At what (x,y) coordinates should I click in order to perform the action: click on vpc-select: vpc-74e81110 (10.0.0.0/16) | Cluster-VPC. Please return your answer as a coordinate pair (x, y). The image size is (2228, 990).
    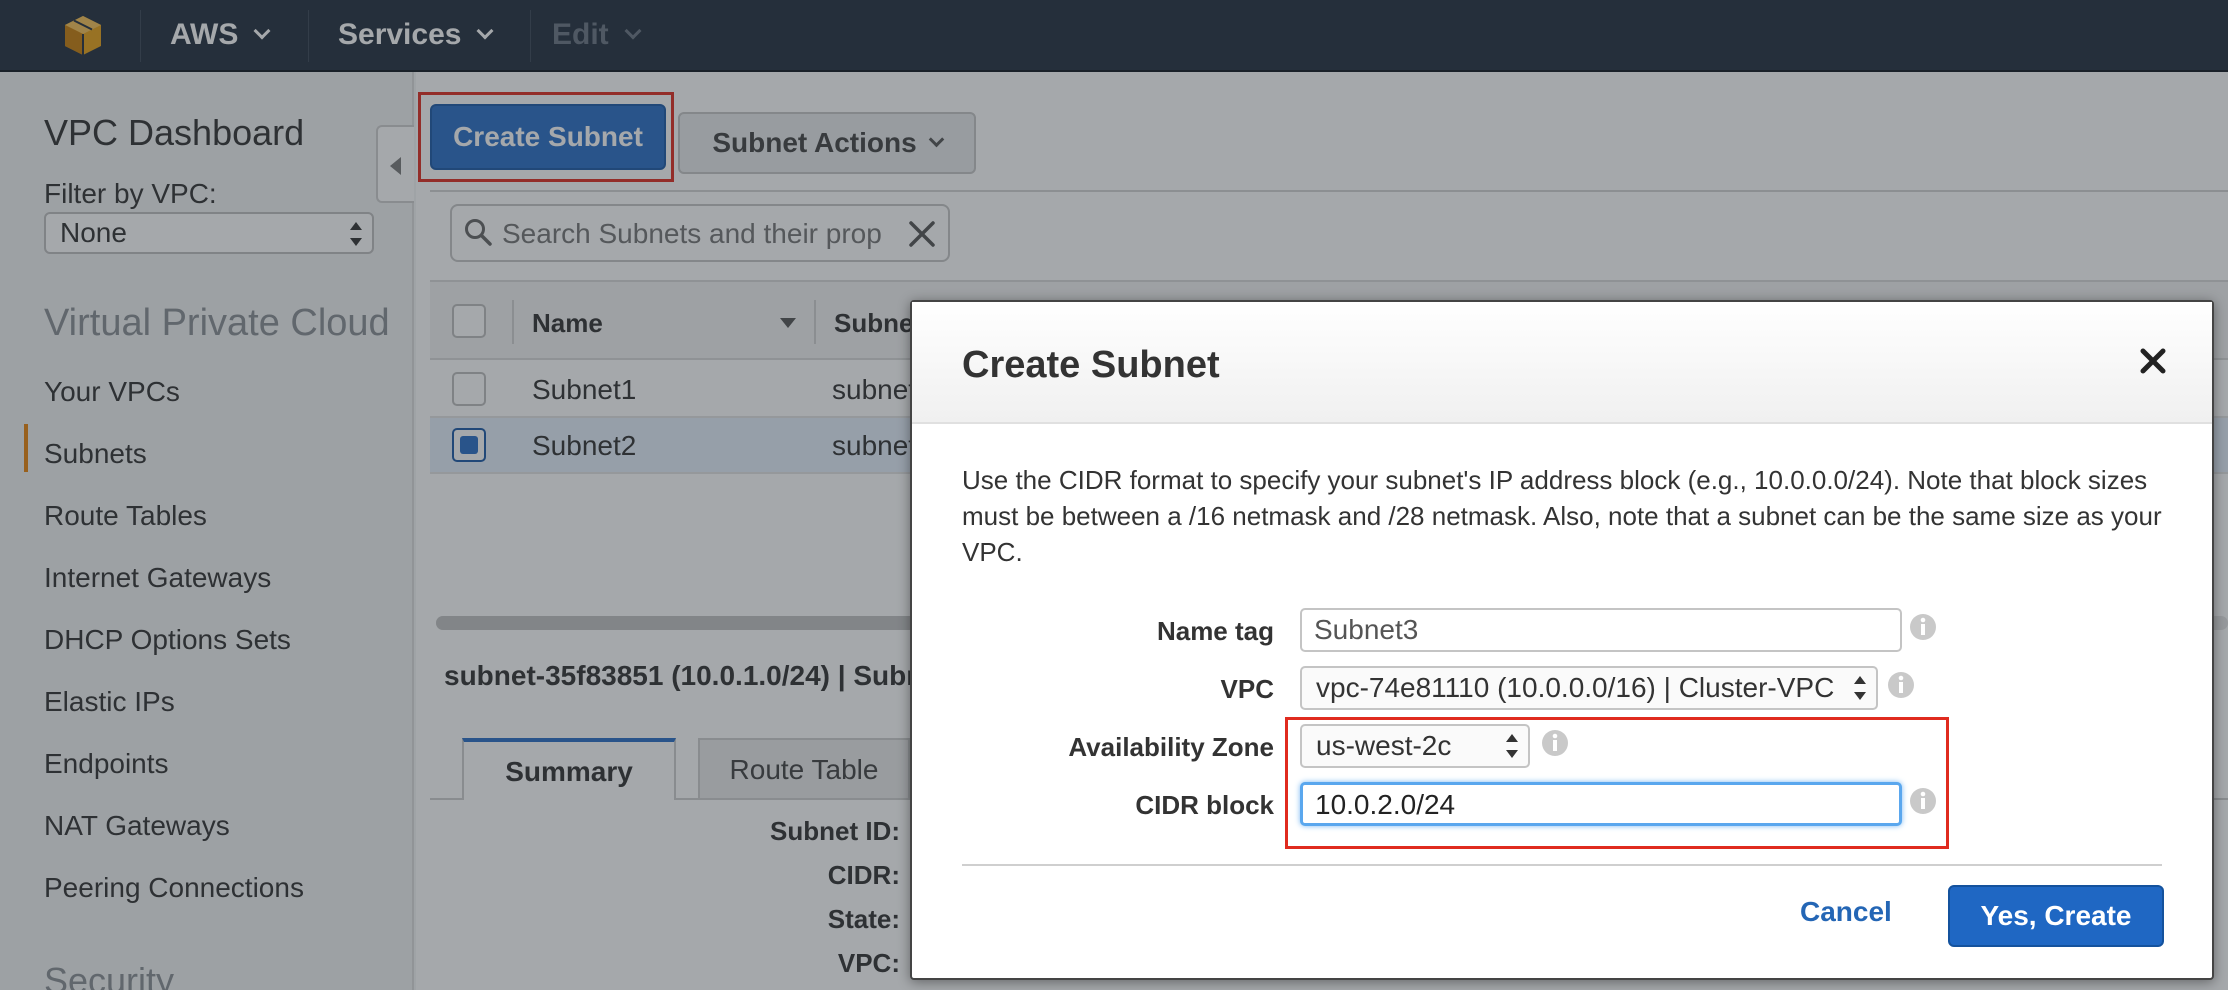
    Looking at the image, I should click on (1589, 688).